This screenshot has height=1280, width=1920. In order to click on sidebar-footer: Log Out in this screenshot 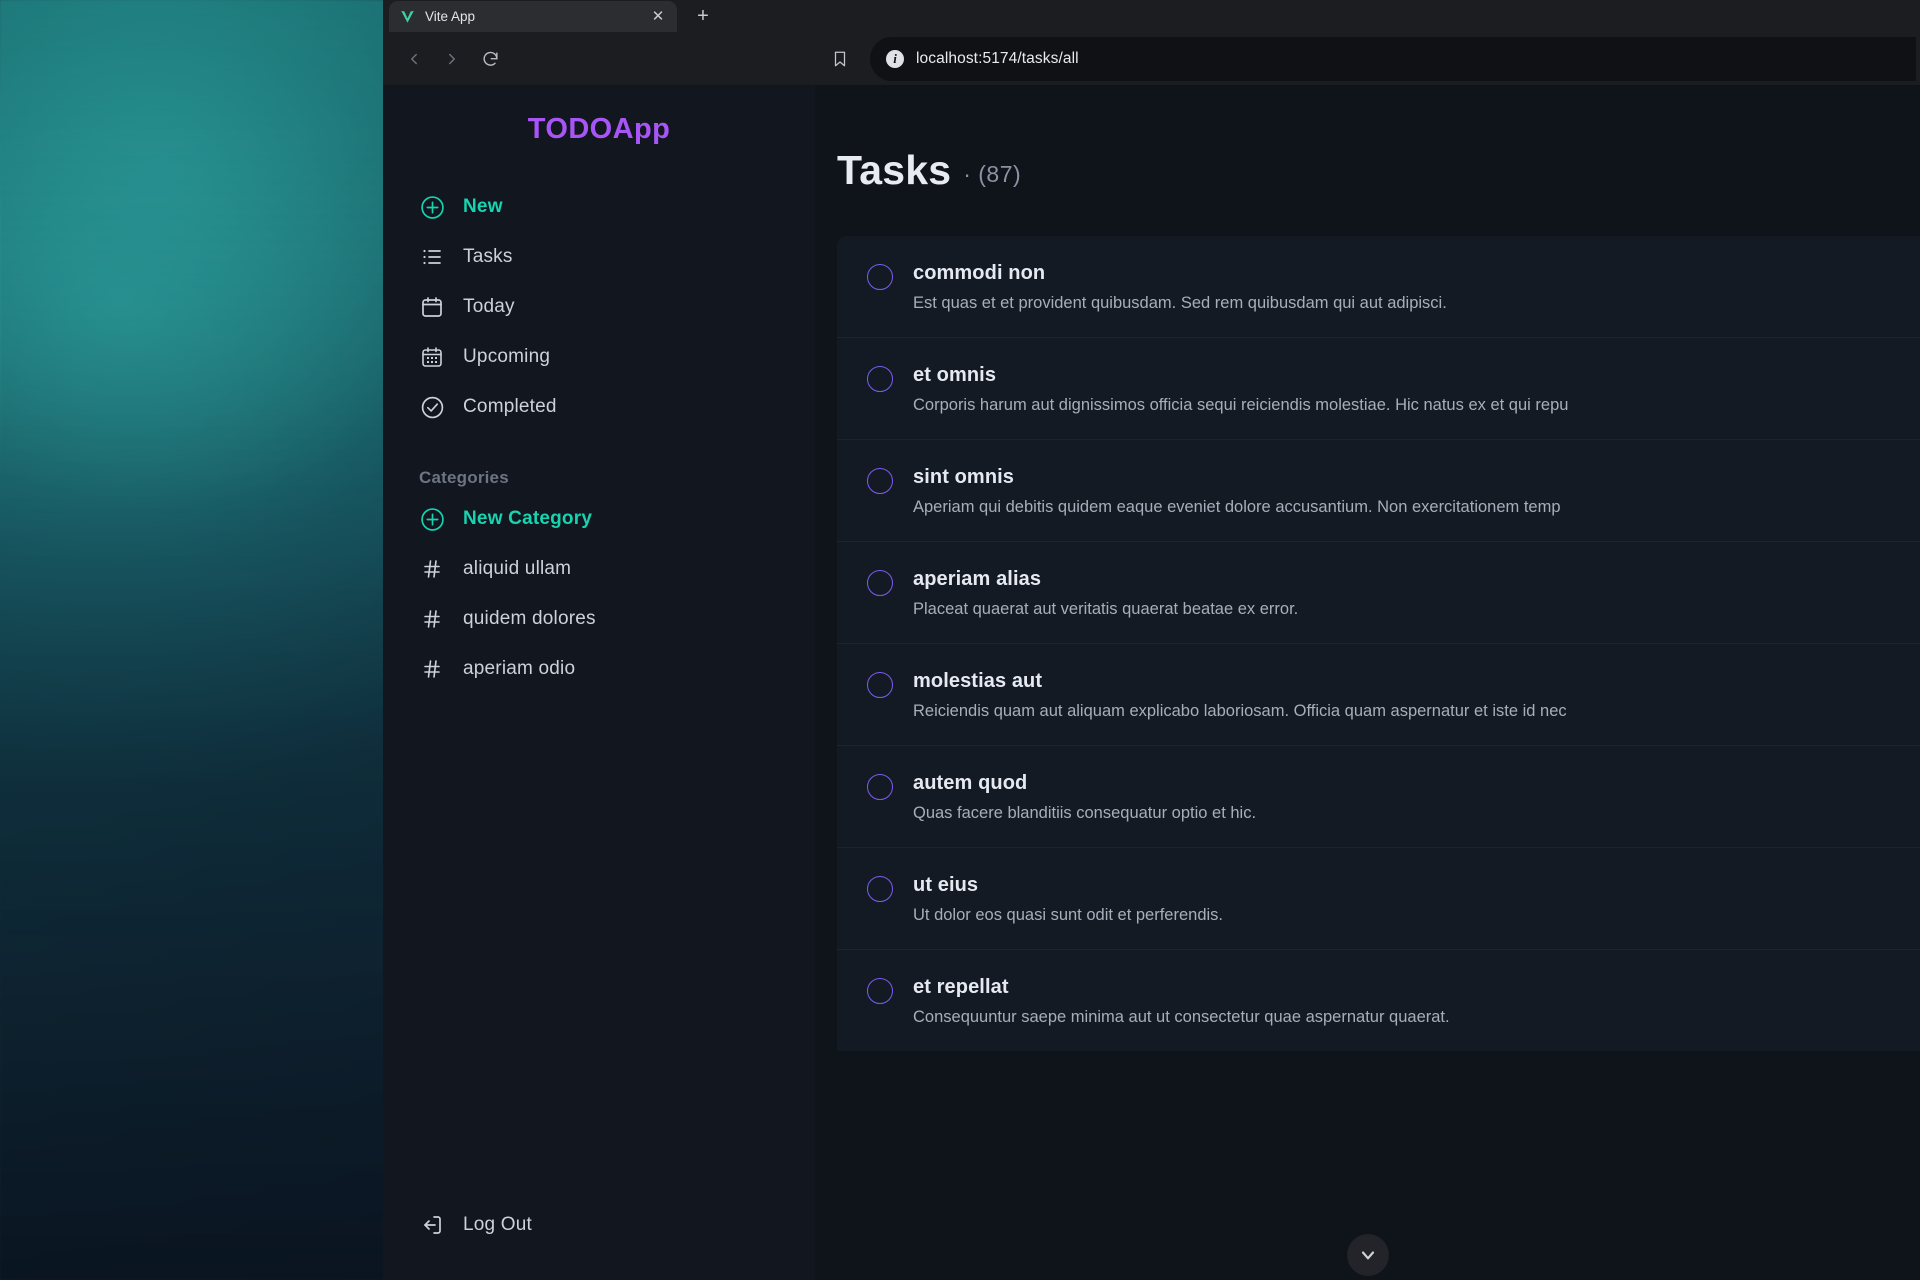, I will do `click(599, 1242)`.